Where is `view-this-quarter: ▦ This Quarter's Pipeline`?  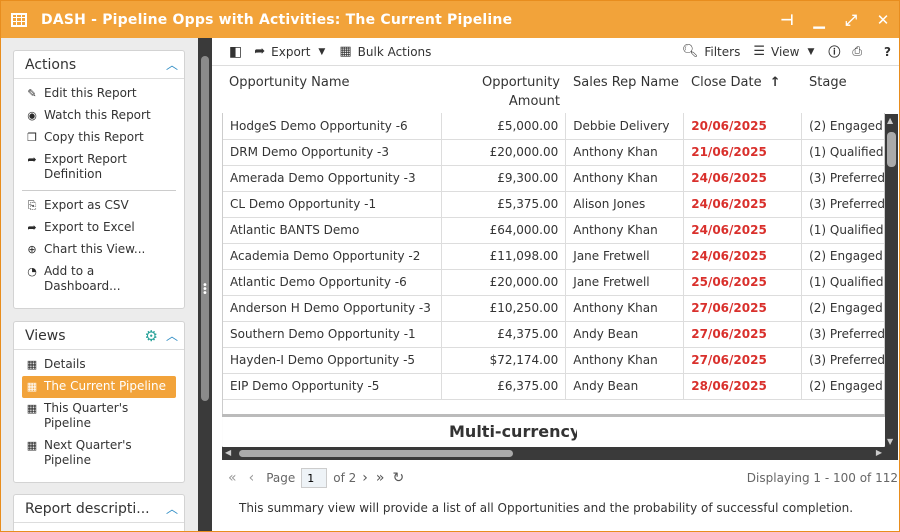
view-this-quarter: ▦ This Quarter's Pipeline is located at coordinates (99, 416).